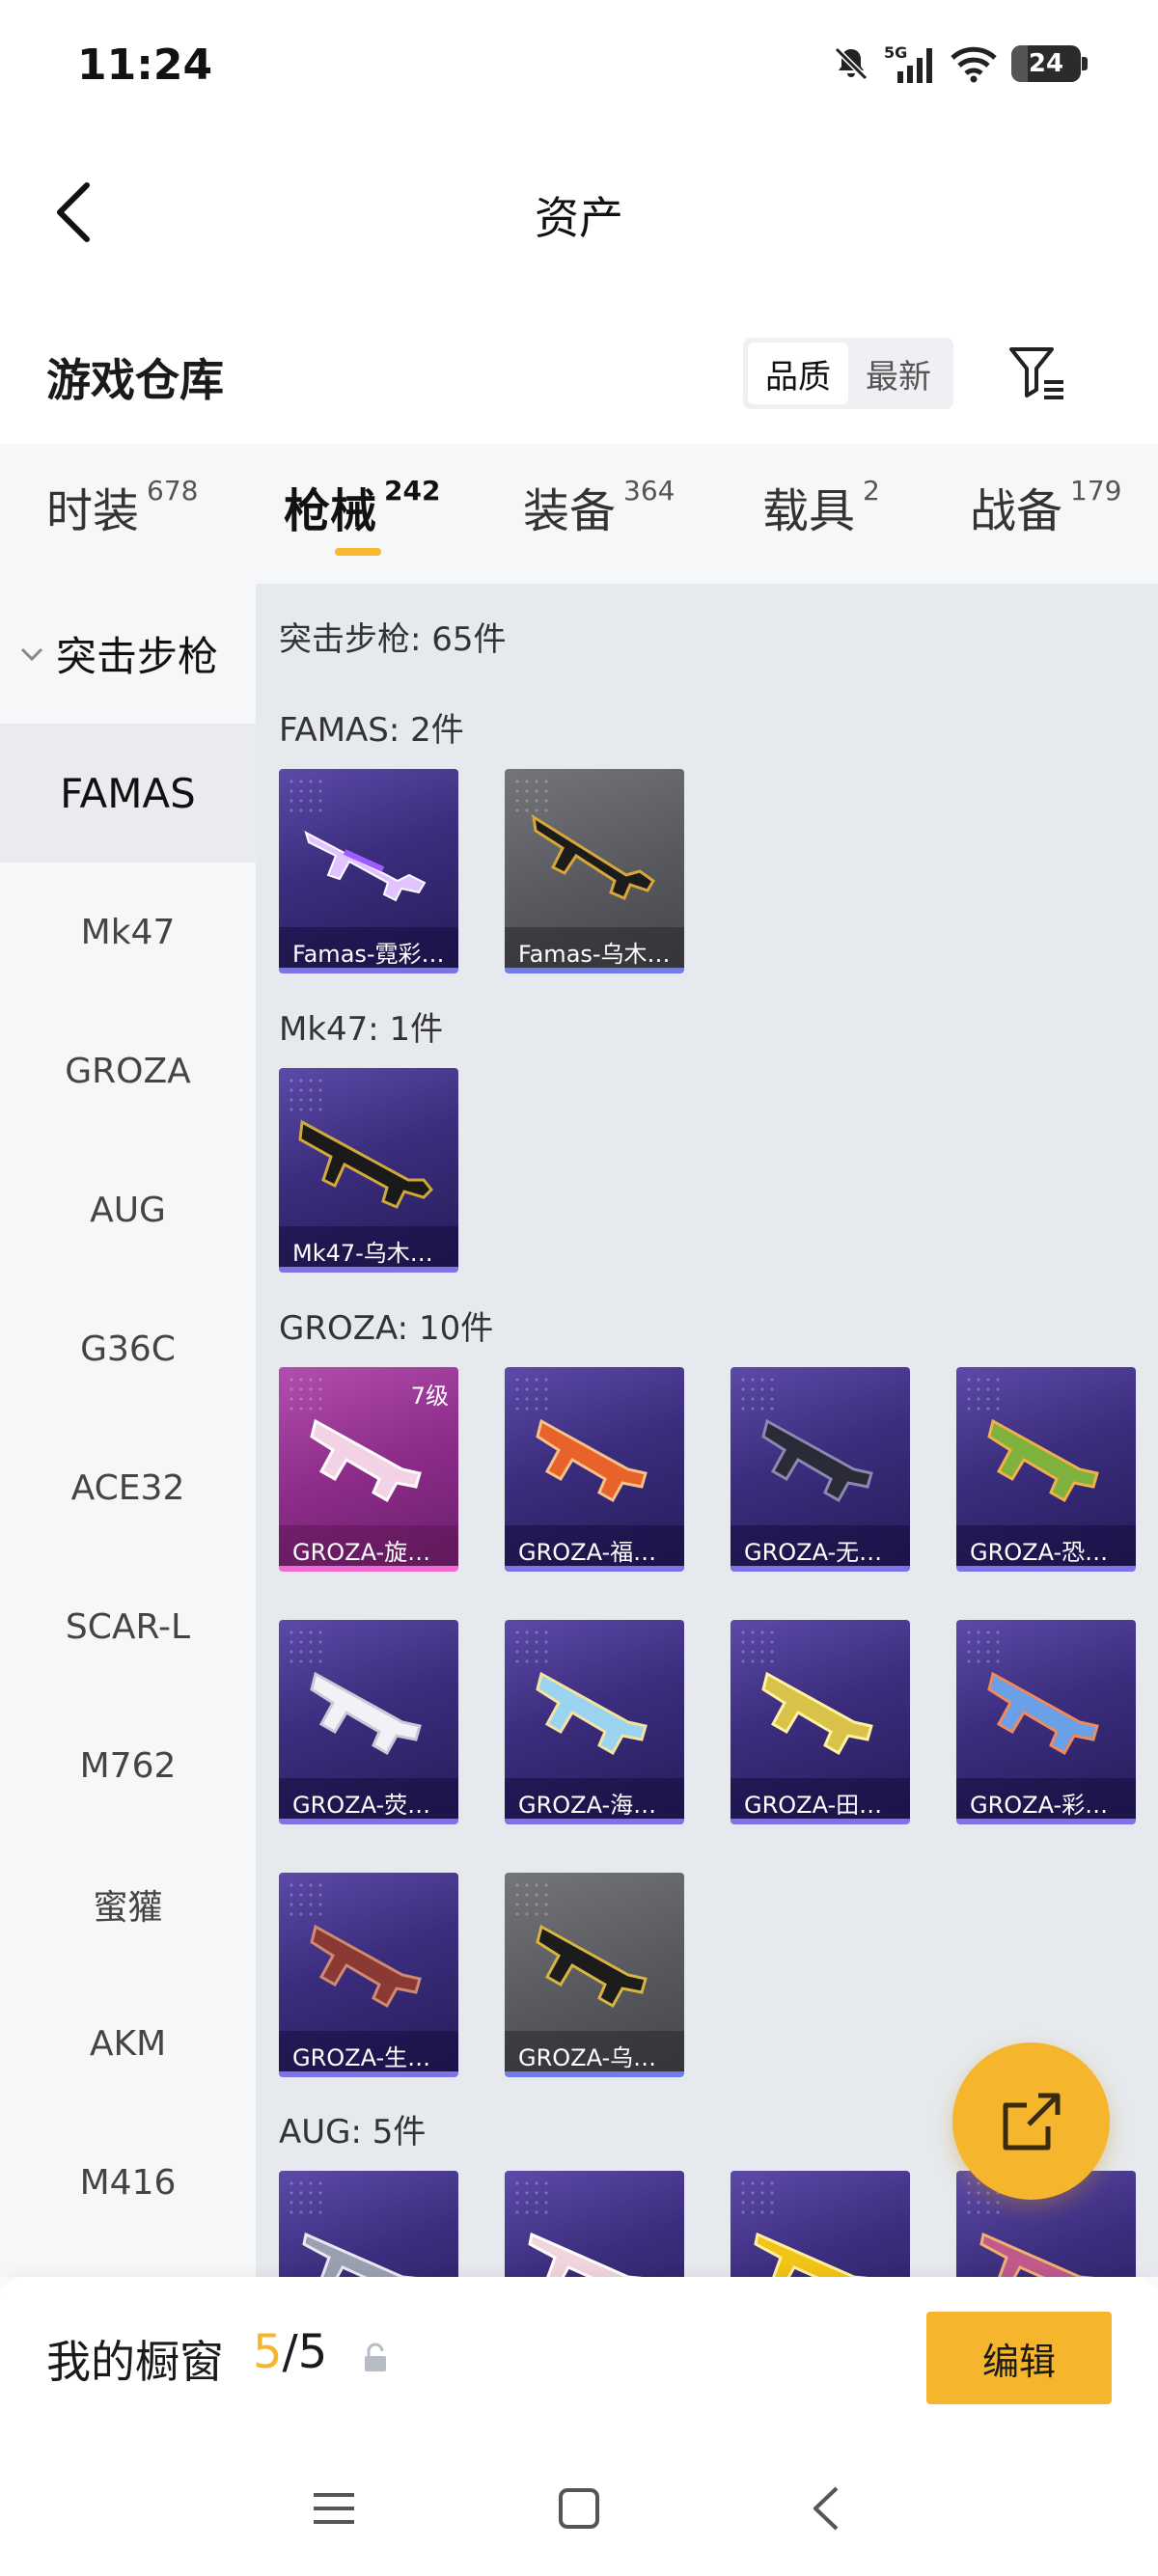 The image size is (1158, 2576). I want to click on sort-toggle: 品质 最新, so click(848, 373).